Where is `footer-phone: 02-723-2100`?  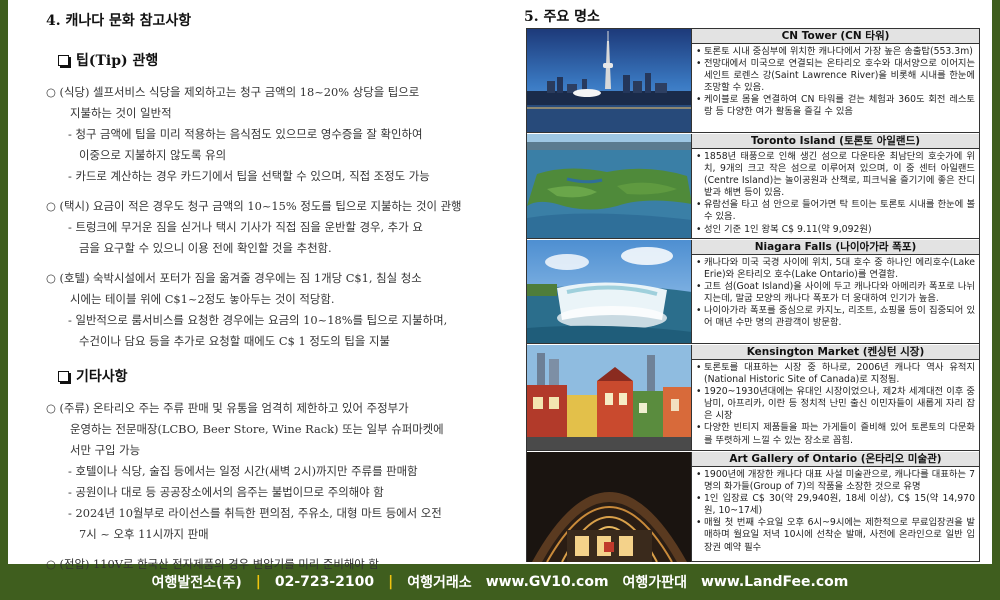
footer-phone: 02-723-2100 is located at coordinates (324, 582).